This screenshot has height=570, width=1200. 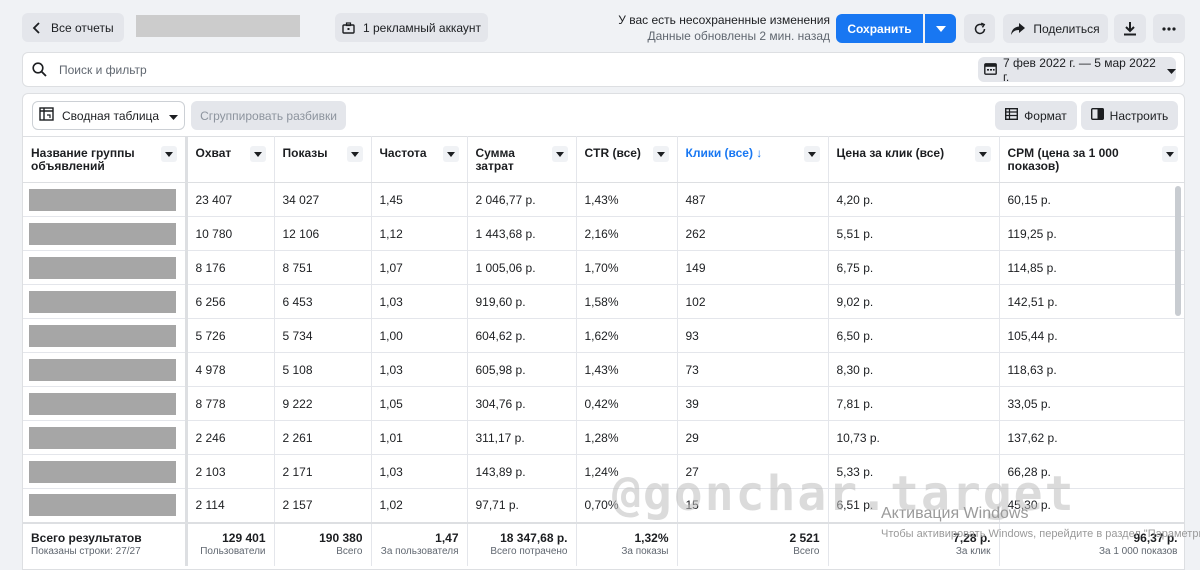 I want to click on table-cell: 919,60 р., so click(x=522, y=301).